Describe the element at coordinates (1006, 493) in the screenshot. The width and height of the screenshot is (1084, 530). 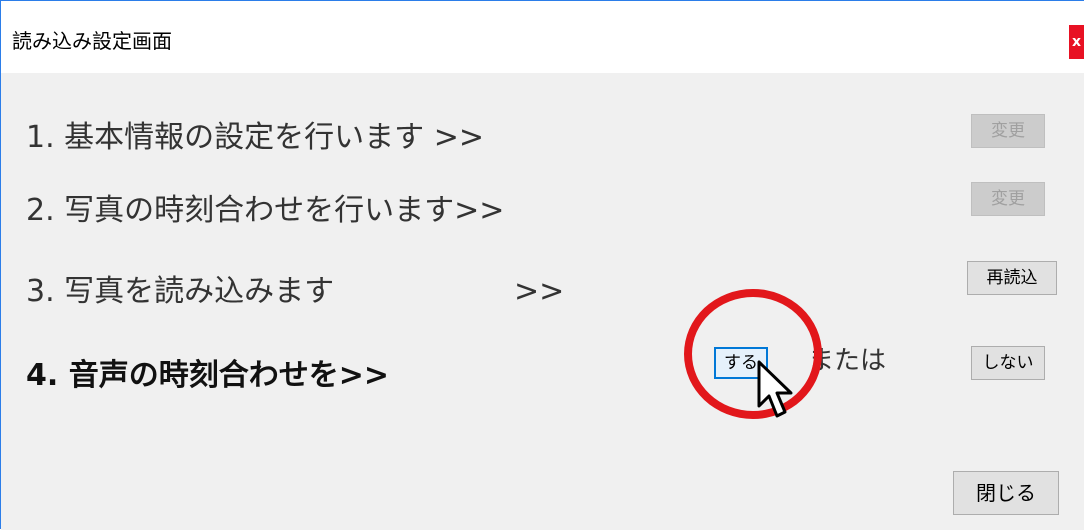
I see `close-dialog-button: 閉じる` at that location.